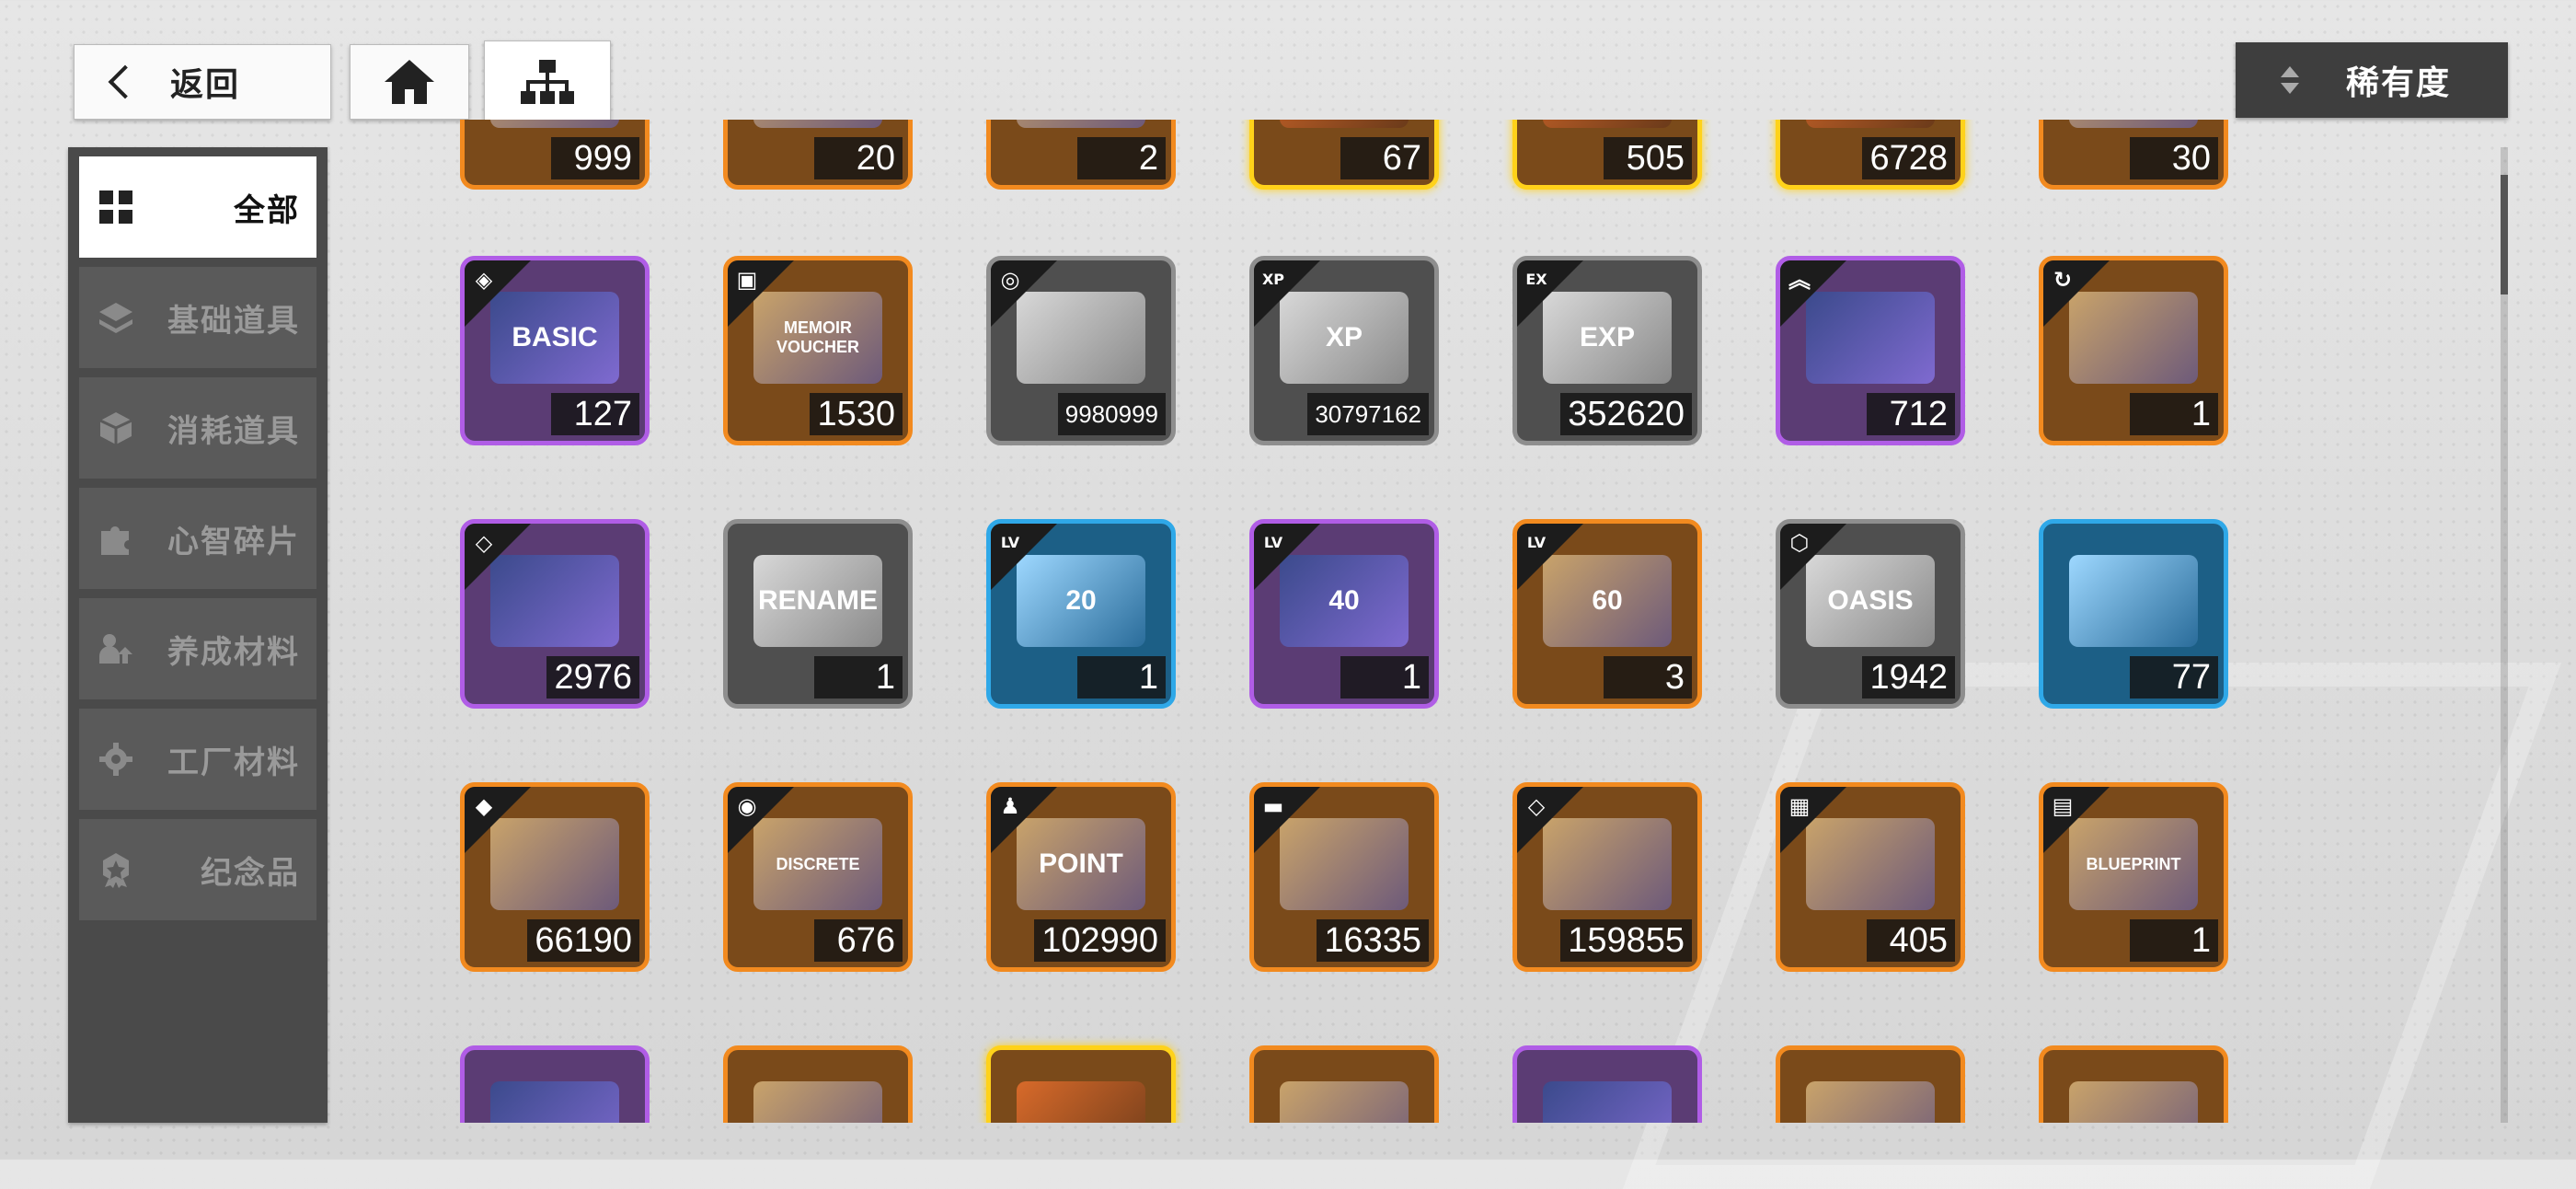 The height and width of the screenshot is (1189, 2576). What do you see at coordinates (233, 652) in the screenshot?
I see `category-label: 养成材料` at bounding box center [233, 652].